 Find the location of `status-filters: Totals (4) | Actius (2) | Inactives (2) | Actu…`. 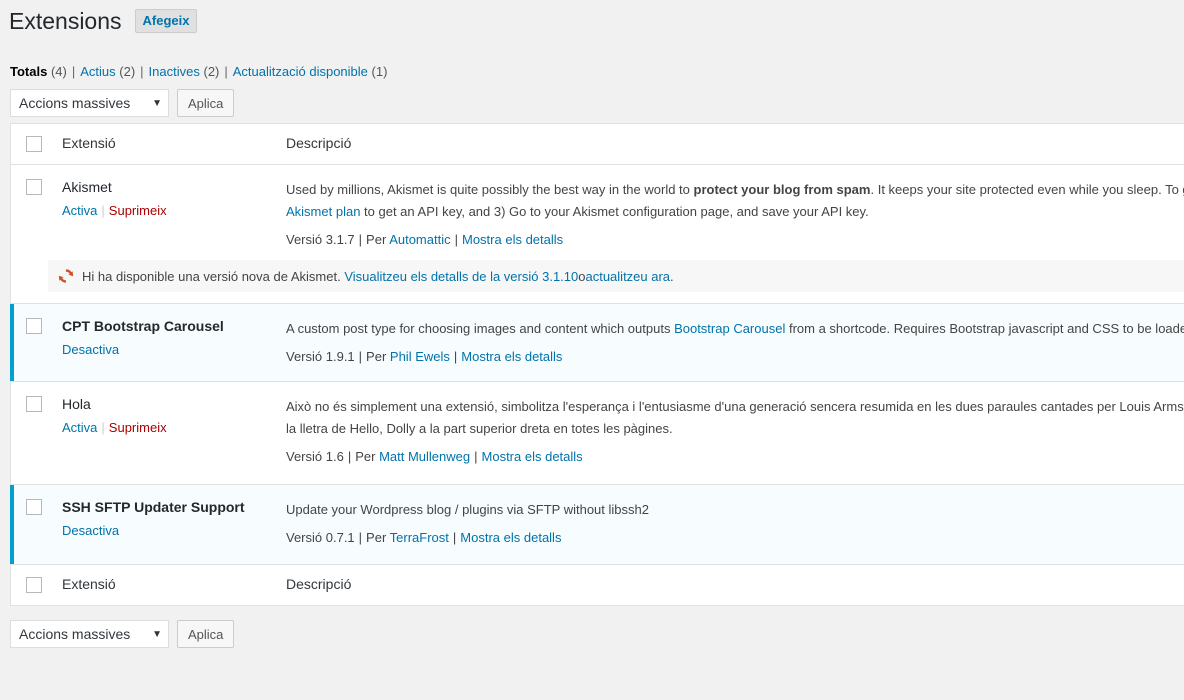

status-filters: Totals (4) | Actius (2) | Inactives (2) | Actu… is located at coordinates (199, 71).